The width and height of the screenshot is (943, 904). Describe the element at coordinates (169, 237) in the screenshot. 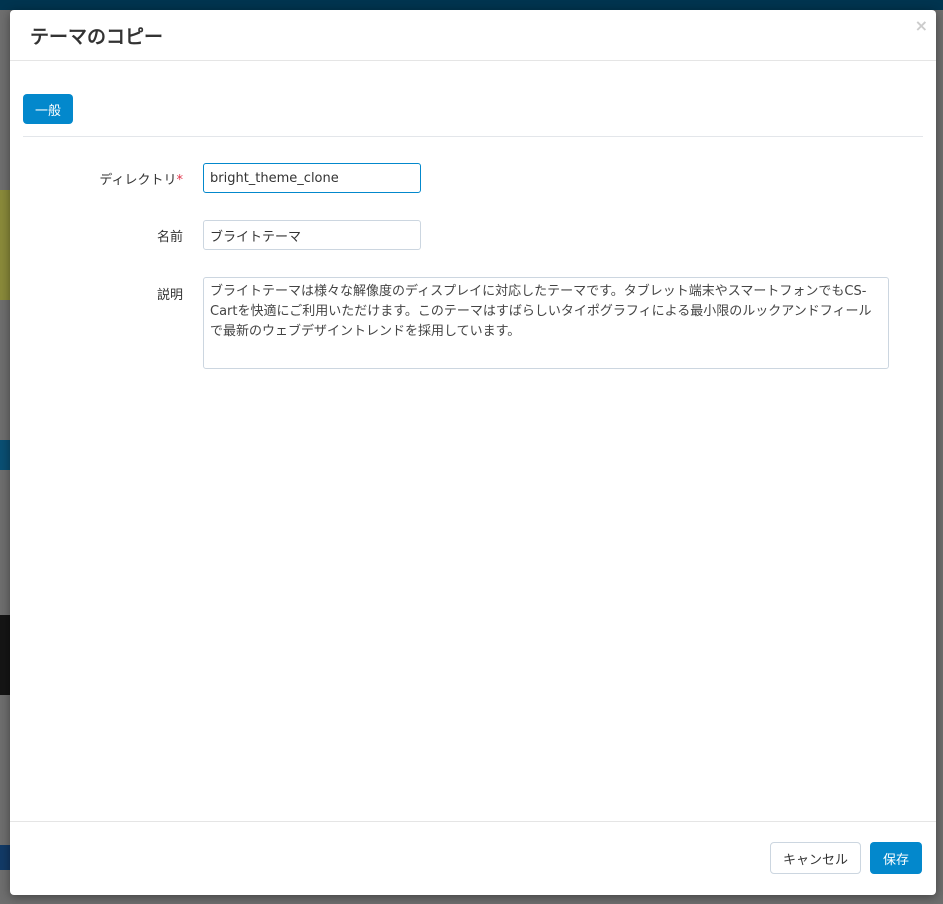

I see `name-label: 名前` at that location.